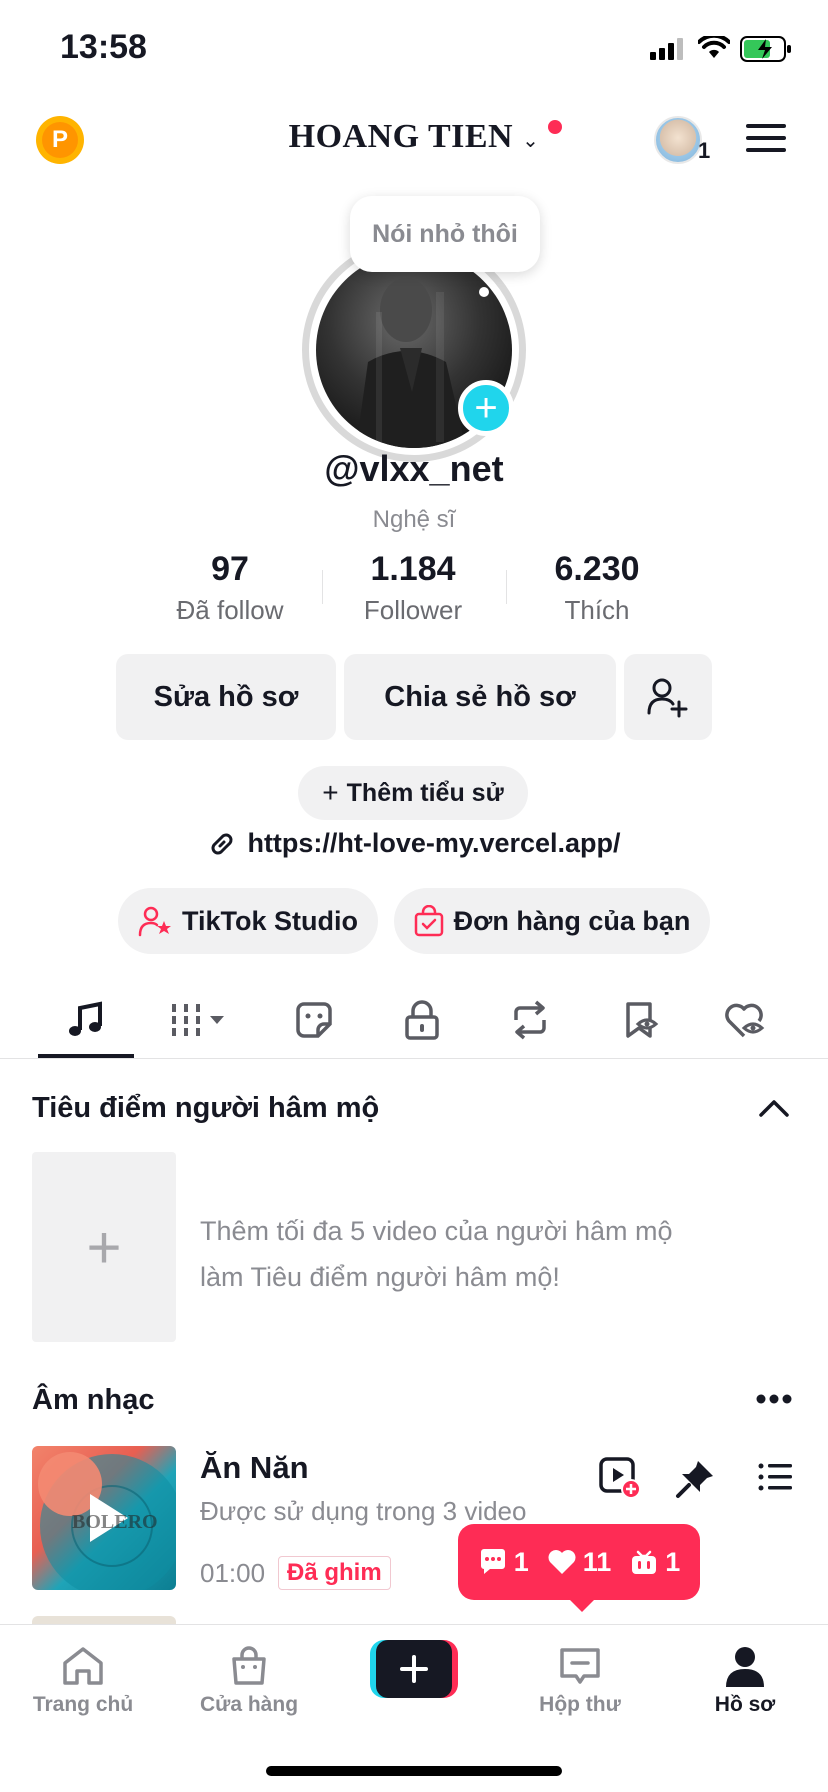  What do you see at coordinates (492, 1561) in the screenshot?
I see `comment-icon` at bounding box center [492, 1561].